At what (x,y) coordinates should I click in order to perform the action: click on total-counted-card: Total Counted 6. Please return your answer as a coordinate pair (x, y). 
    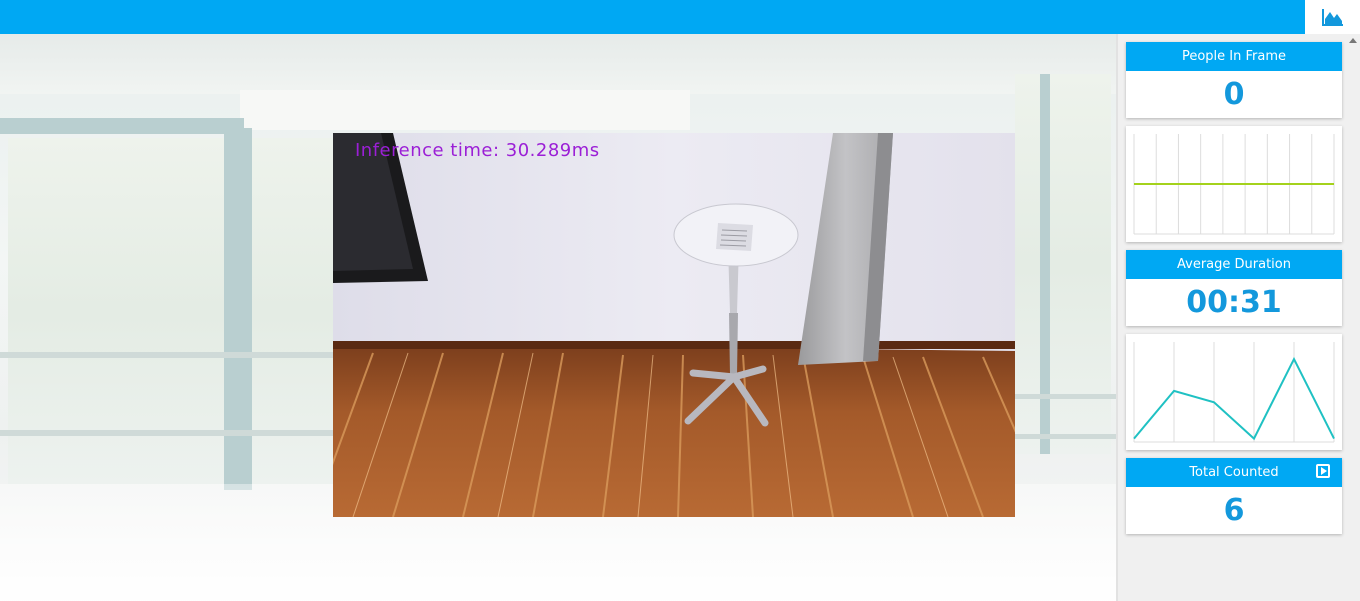
    Looking at the image, I should click on (1234, 496).